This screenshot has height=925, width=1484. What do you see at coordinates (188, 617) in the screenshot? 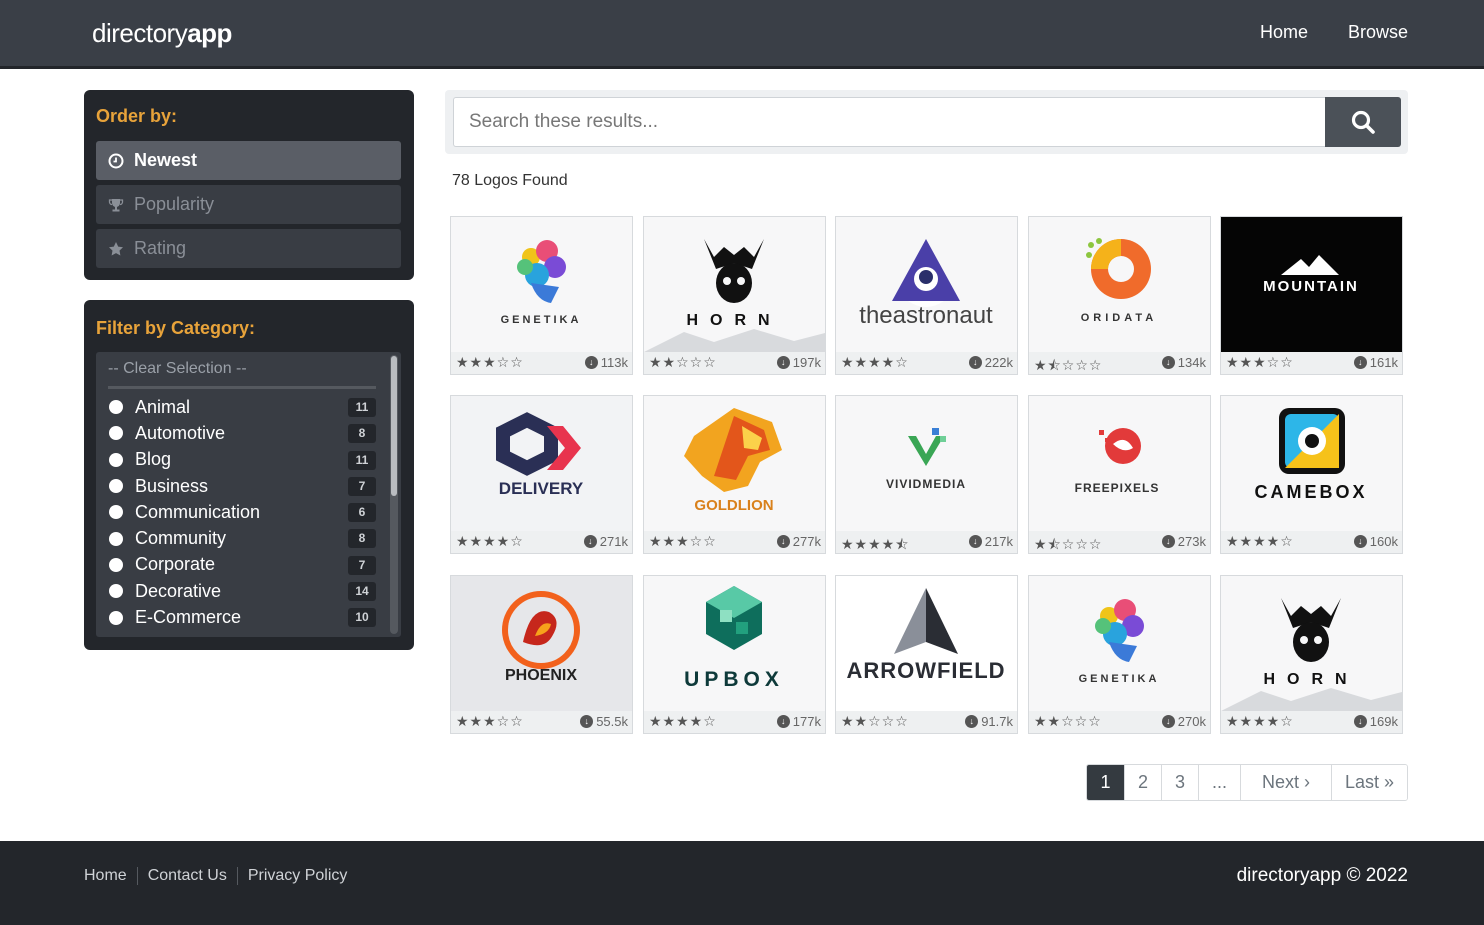
I see `category-label: E-Commerce` at bounding box center [188, 617].